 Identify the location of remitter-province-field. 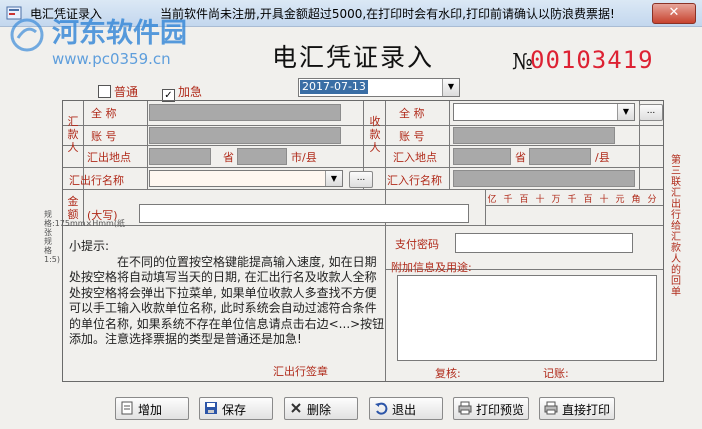
(180, 156).